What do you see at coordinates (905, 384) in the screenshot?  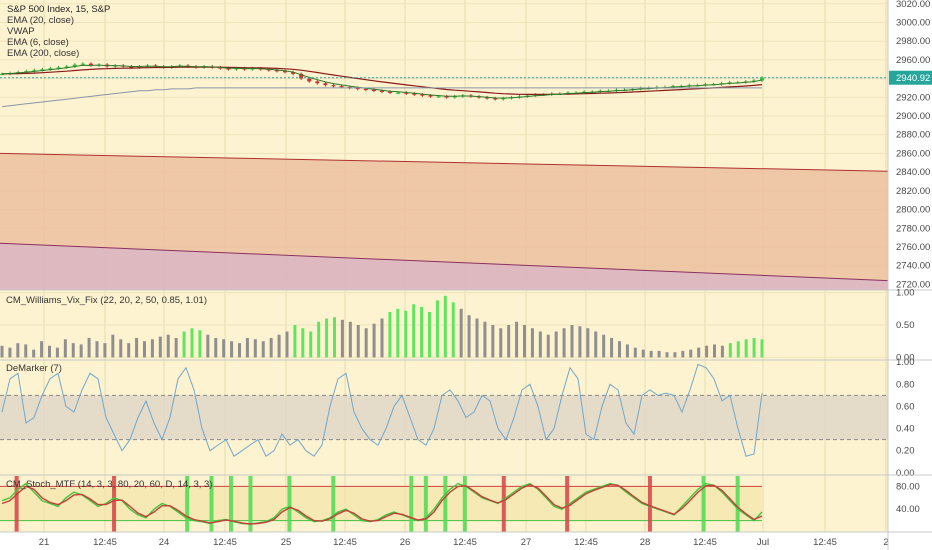 I see `demarker-tick-label: 0.80` at bounding box center [905, 384].